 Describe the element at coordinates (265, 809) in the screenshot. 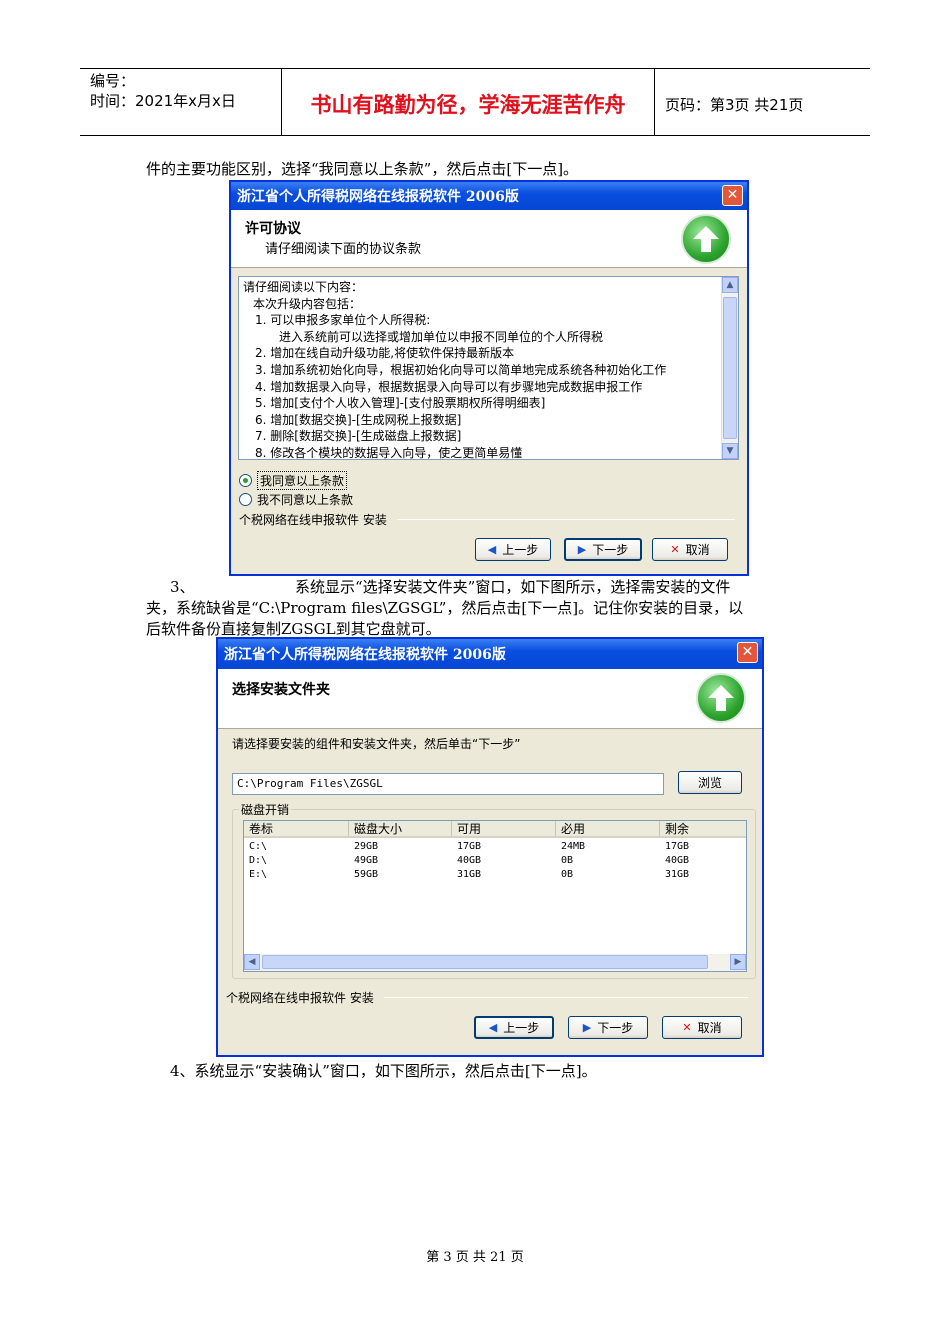

I see `disk-usage-legend: 磁盘开销` at that location.